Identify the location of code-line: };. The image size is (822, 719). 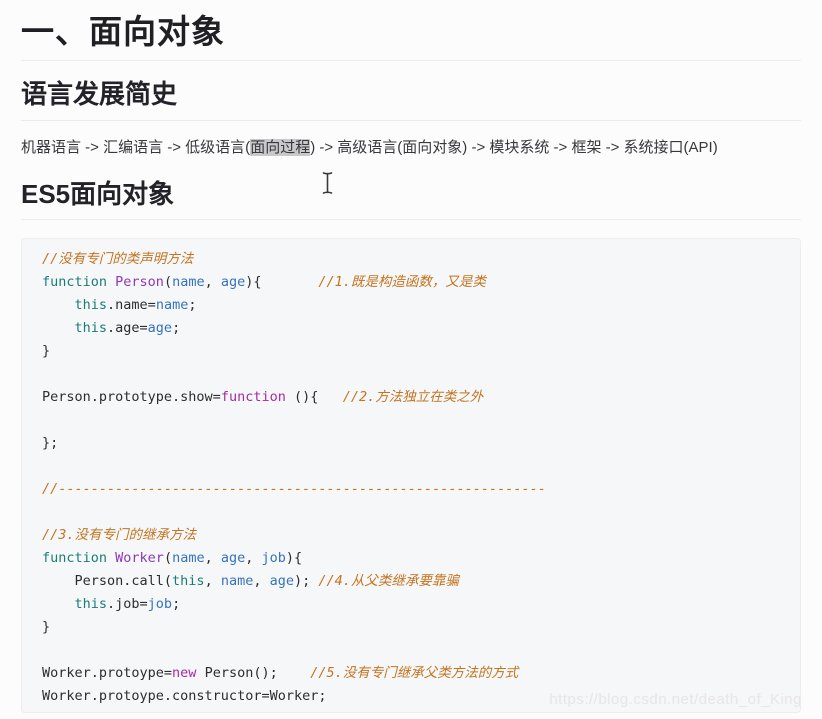
(411, 443).